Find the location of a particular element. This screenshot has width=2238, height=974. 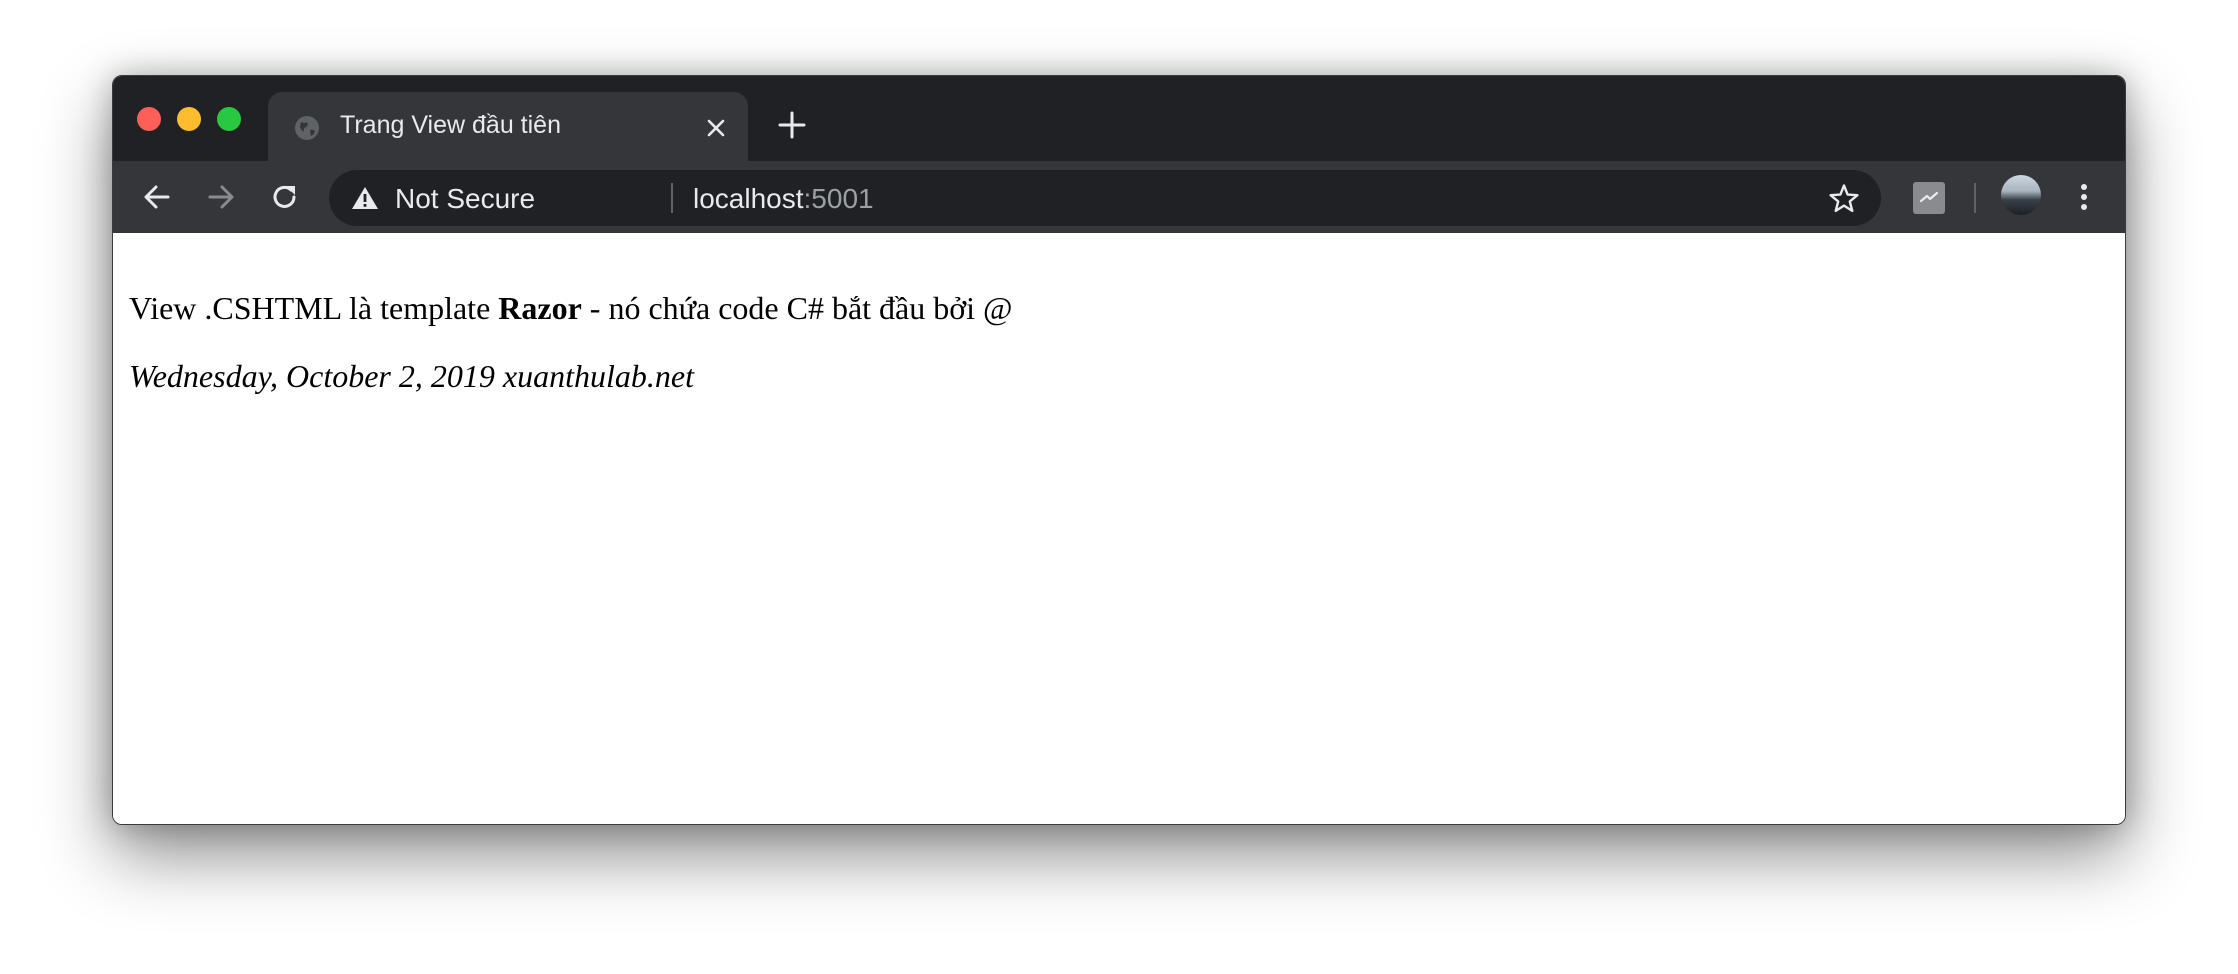

tab-active: Trang View đầu tiên is located at coordinates (508, 126).